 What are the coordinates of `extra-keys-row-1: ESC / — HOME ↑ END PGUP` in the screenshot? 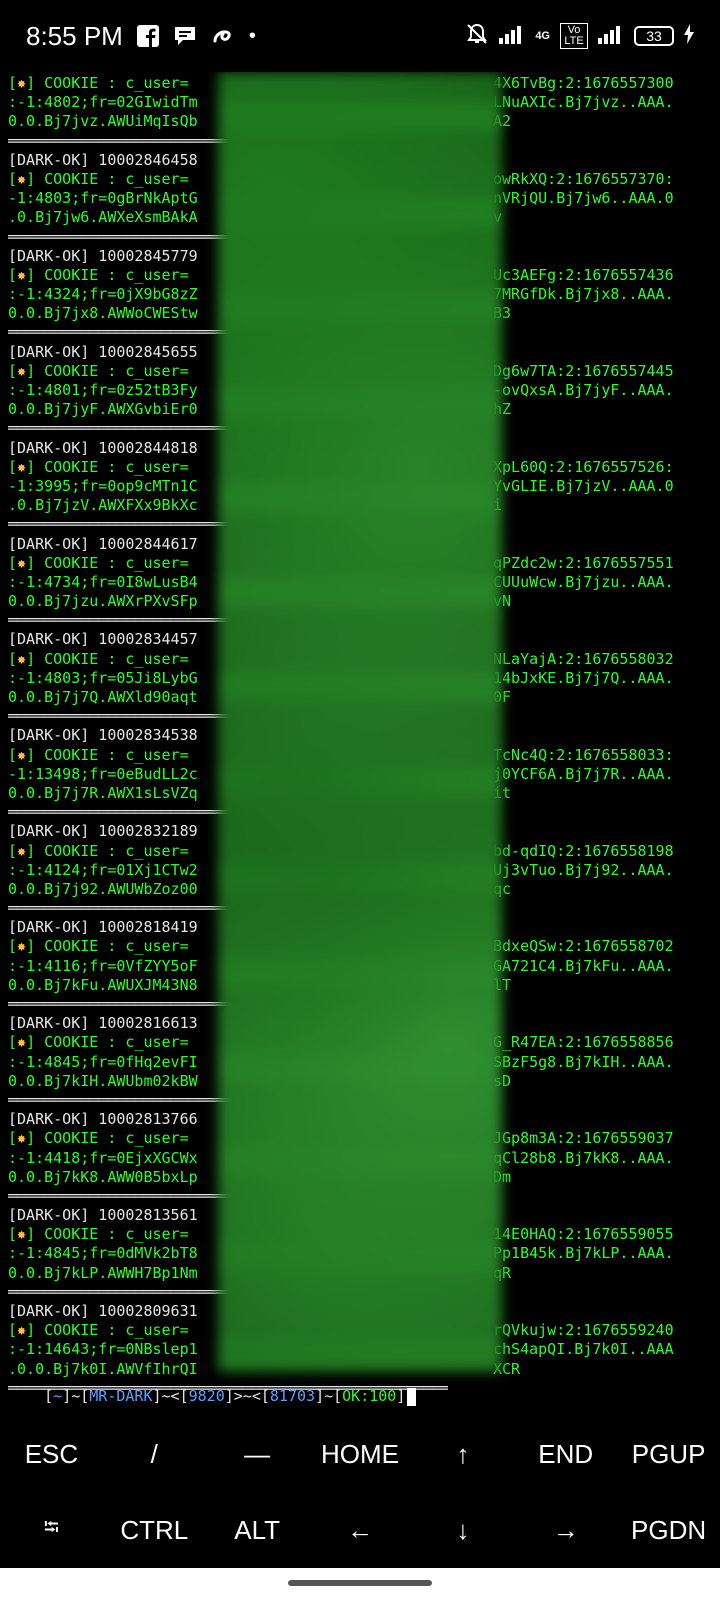 It's located at (360, 1454).